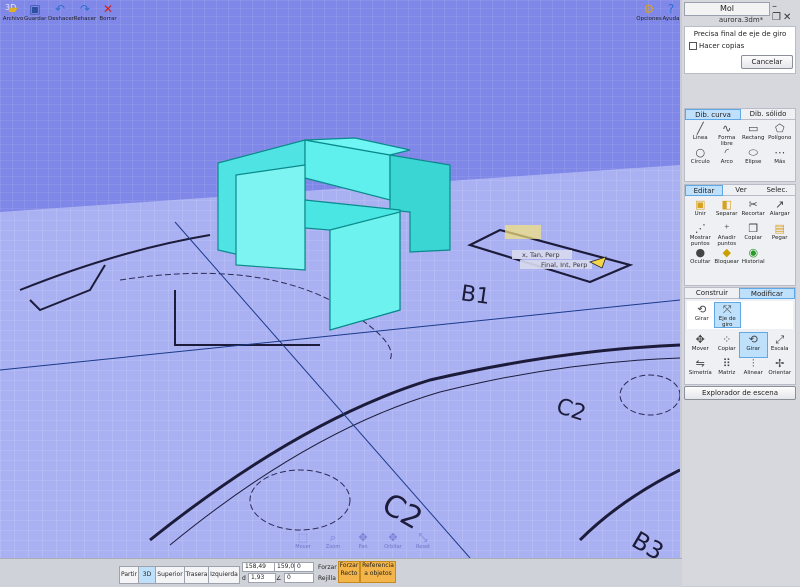  I want to click on nav-label: Pan, so click(363, 547).